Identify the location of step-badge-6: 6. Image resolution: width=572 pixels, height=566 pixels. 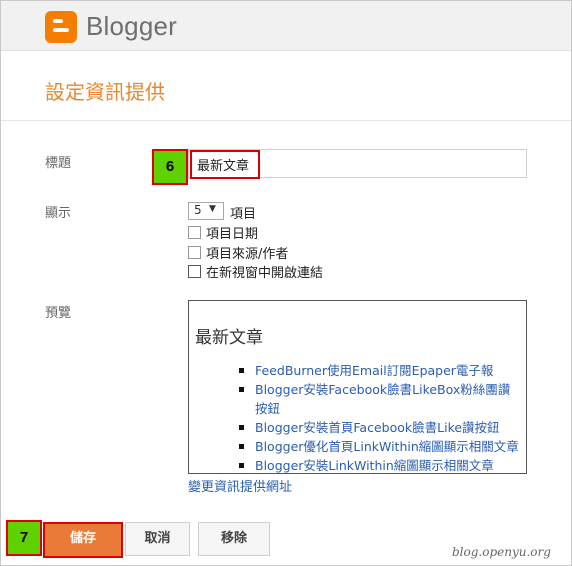
(170, 167).